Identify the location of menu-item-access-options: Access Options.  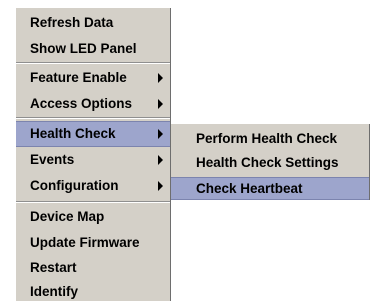
(93, 104).